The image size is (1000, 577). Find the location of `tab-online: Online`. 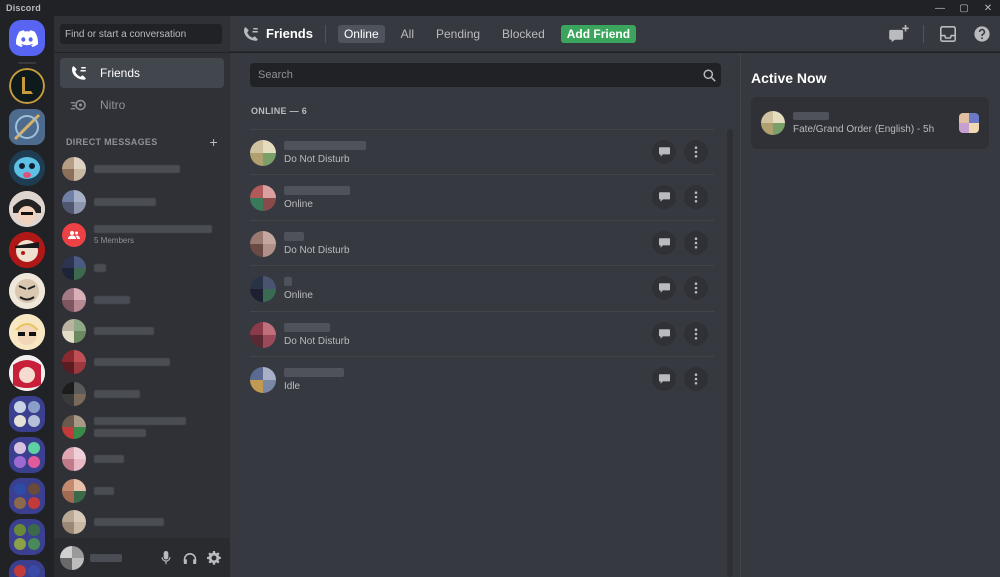

tab-online: Online is located at coordinates (361, 33).